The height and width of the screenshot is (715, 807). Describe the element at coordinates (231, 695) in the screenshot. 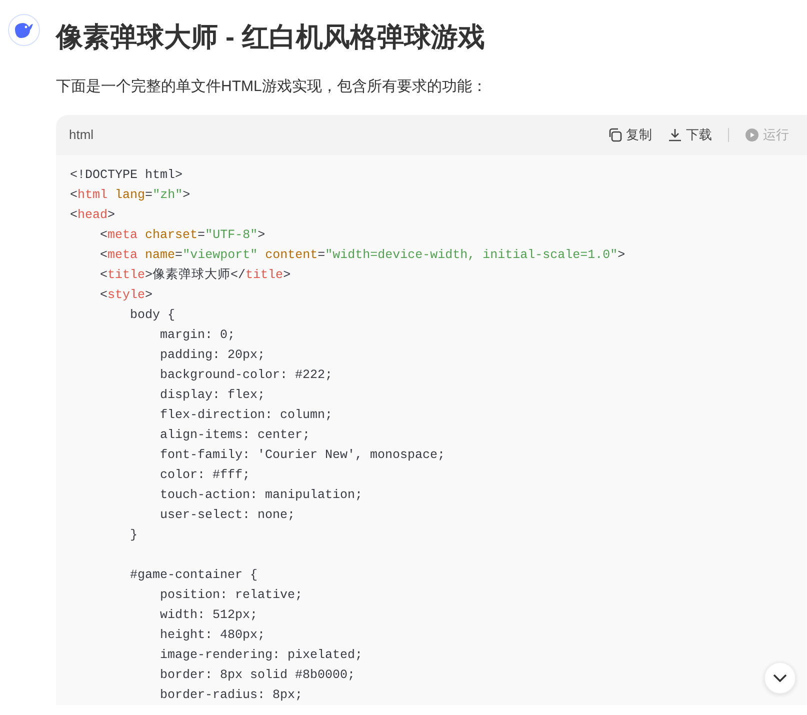

I see `code-line: border-radius: 8px;` at that location.